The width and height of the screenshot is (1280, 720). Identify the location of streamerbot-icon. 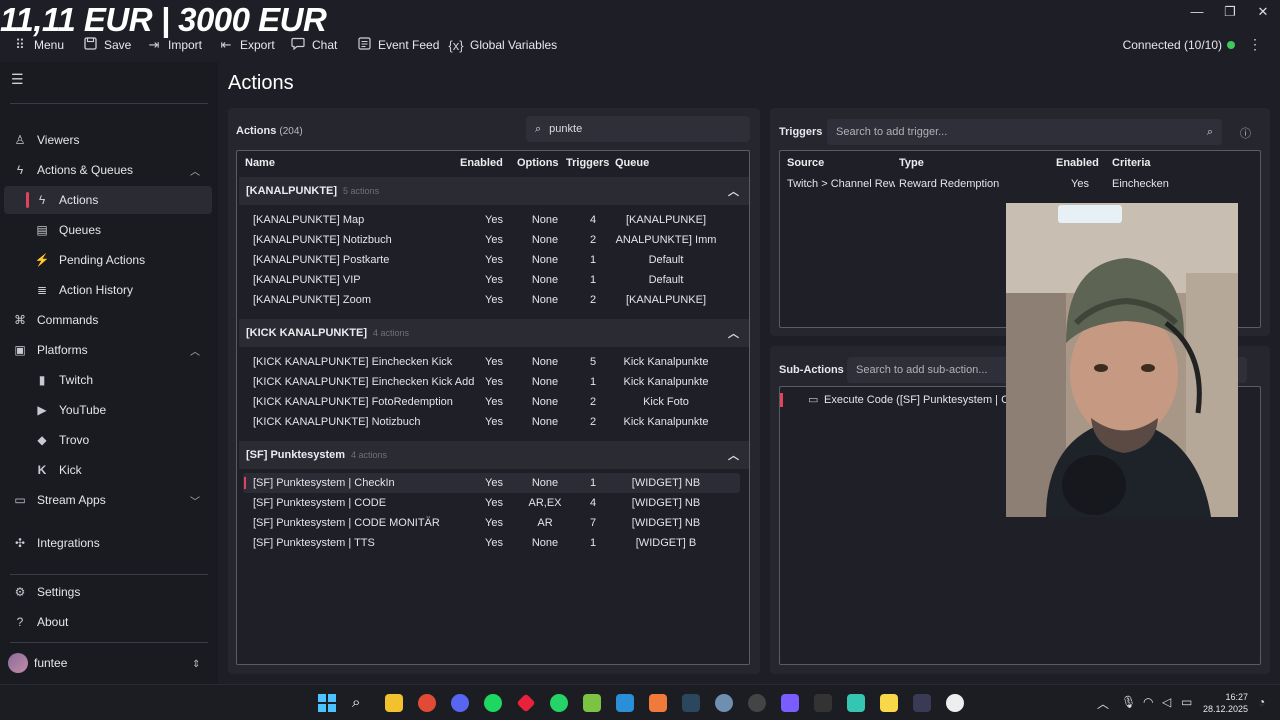
(790, 703).